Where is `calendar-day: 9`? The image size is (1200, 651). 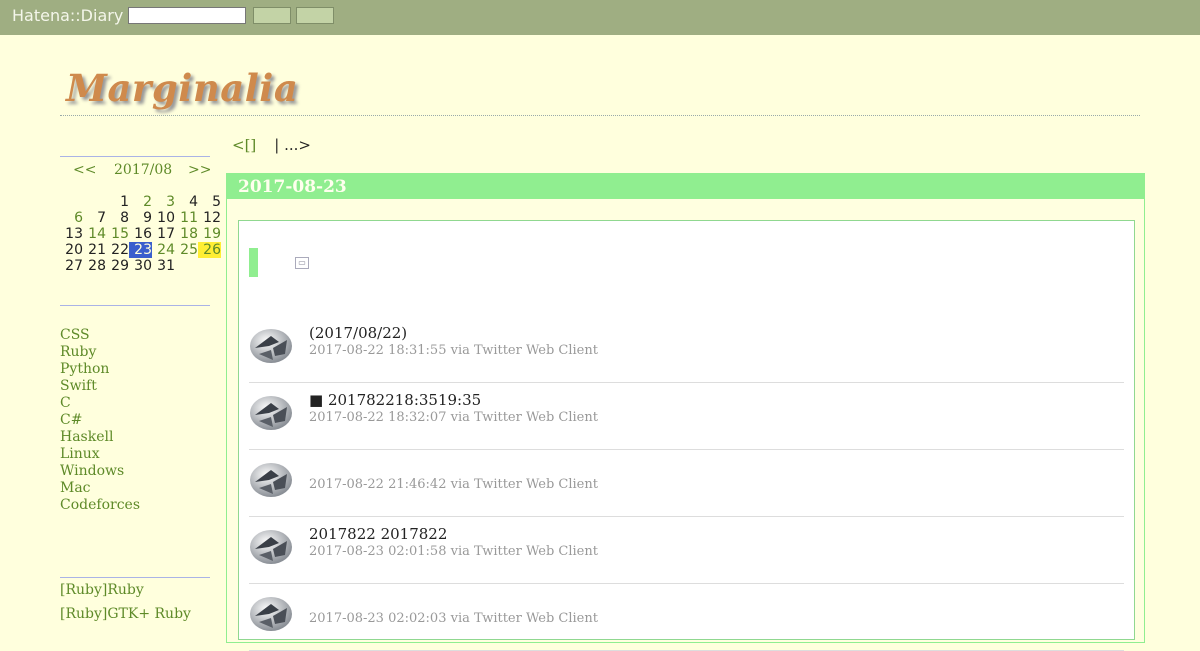 calendar-day: 9 is located at coordinates (147, 218).